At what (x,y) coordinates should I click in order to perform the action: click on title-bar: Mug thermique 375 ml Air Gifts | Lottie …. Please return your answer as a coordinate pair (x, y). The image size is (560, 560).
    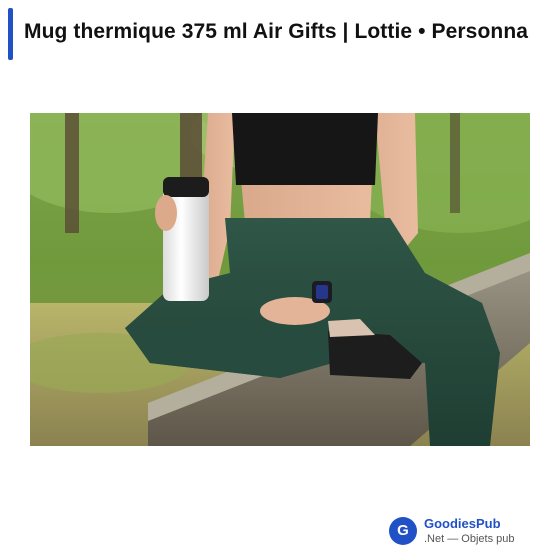
    Looking at the image, I should click on (280, 34).